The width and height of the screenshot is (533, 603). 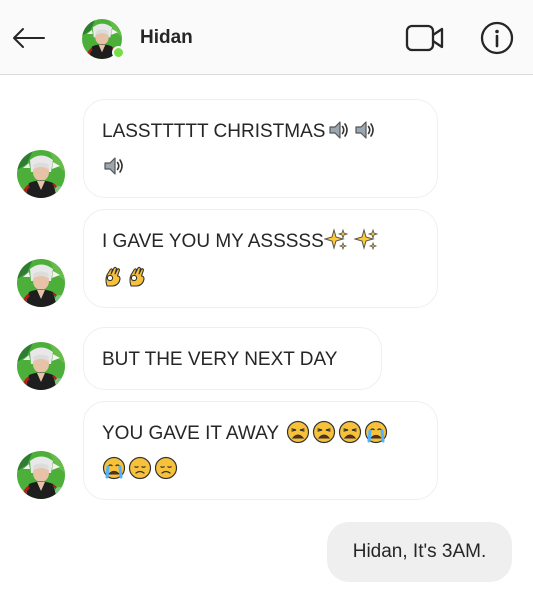 I want to click on message-text: LASSTTTTT CHRISTMAS, so click(x=214, y=131).